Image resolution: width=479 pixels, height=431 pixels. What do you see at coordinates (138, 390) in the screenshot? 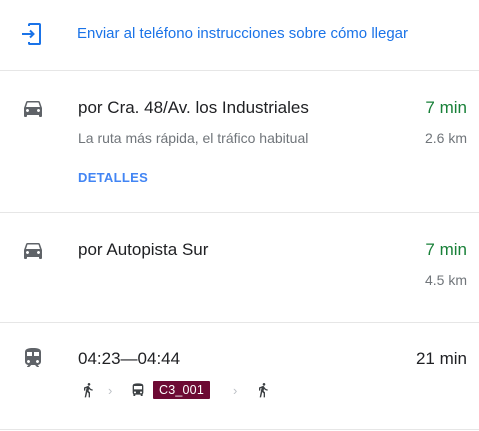
I see `bus-icon` at bounding box center [138, 390].